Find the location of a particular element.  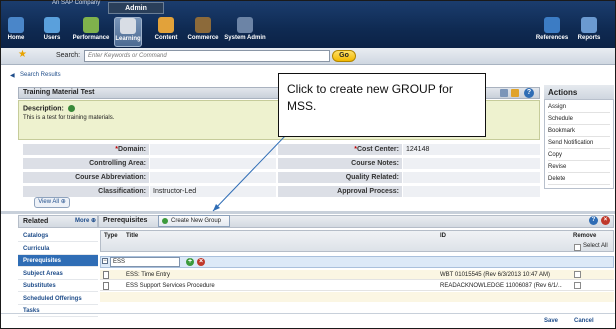

action-revise: Revise is located at coordinates (579, 167).